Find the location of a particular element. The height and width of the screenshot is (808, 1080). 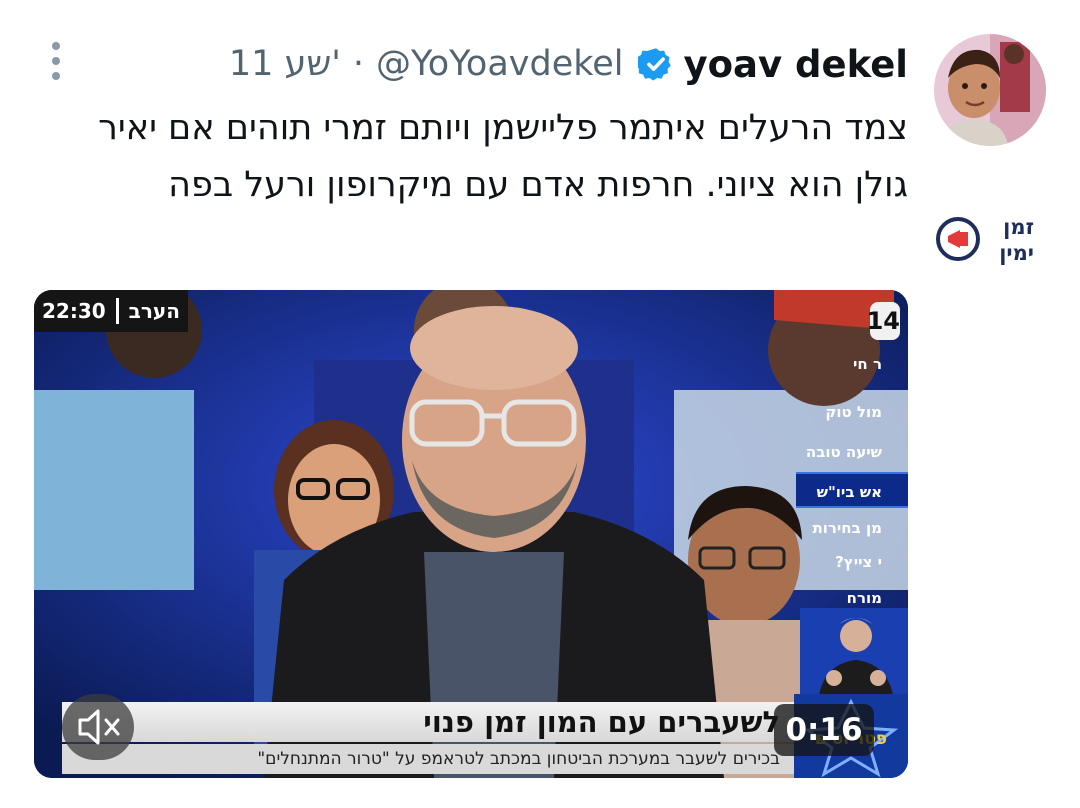

channel-logo-line2: ימין is located at coordinates (1016, 253).